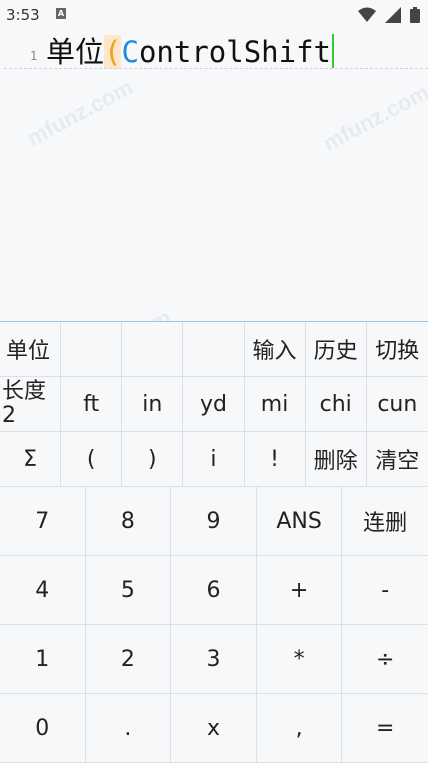  I want to click on equals-key: =, so click(385, 728).